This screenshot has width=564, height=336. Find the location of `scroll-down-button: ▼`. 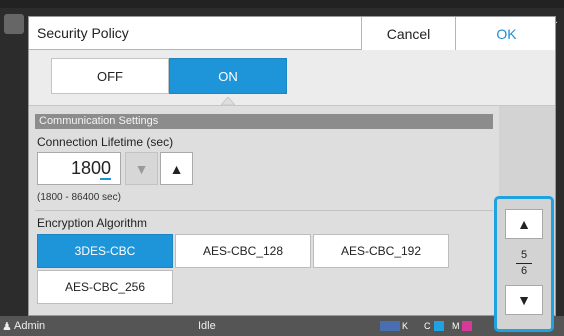

scroll-down-button: ▼ is located at coordinates (524, 300).